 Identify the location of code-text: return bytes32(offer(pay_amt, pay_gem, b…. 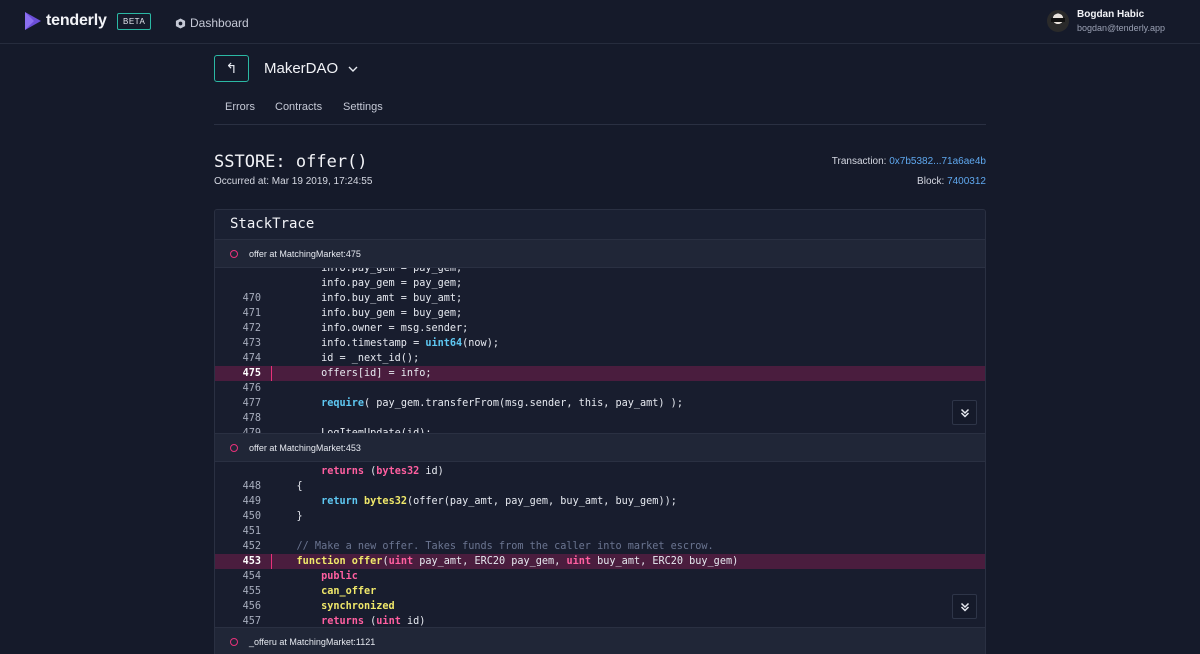
(499, 501).